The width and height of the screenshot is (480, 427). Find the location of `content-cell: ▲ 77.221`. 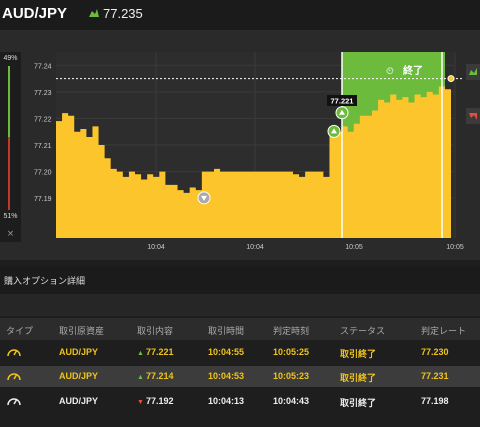

content-cell: ▲ 77.221 is located at coordinates (155, 352).